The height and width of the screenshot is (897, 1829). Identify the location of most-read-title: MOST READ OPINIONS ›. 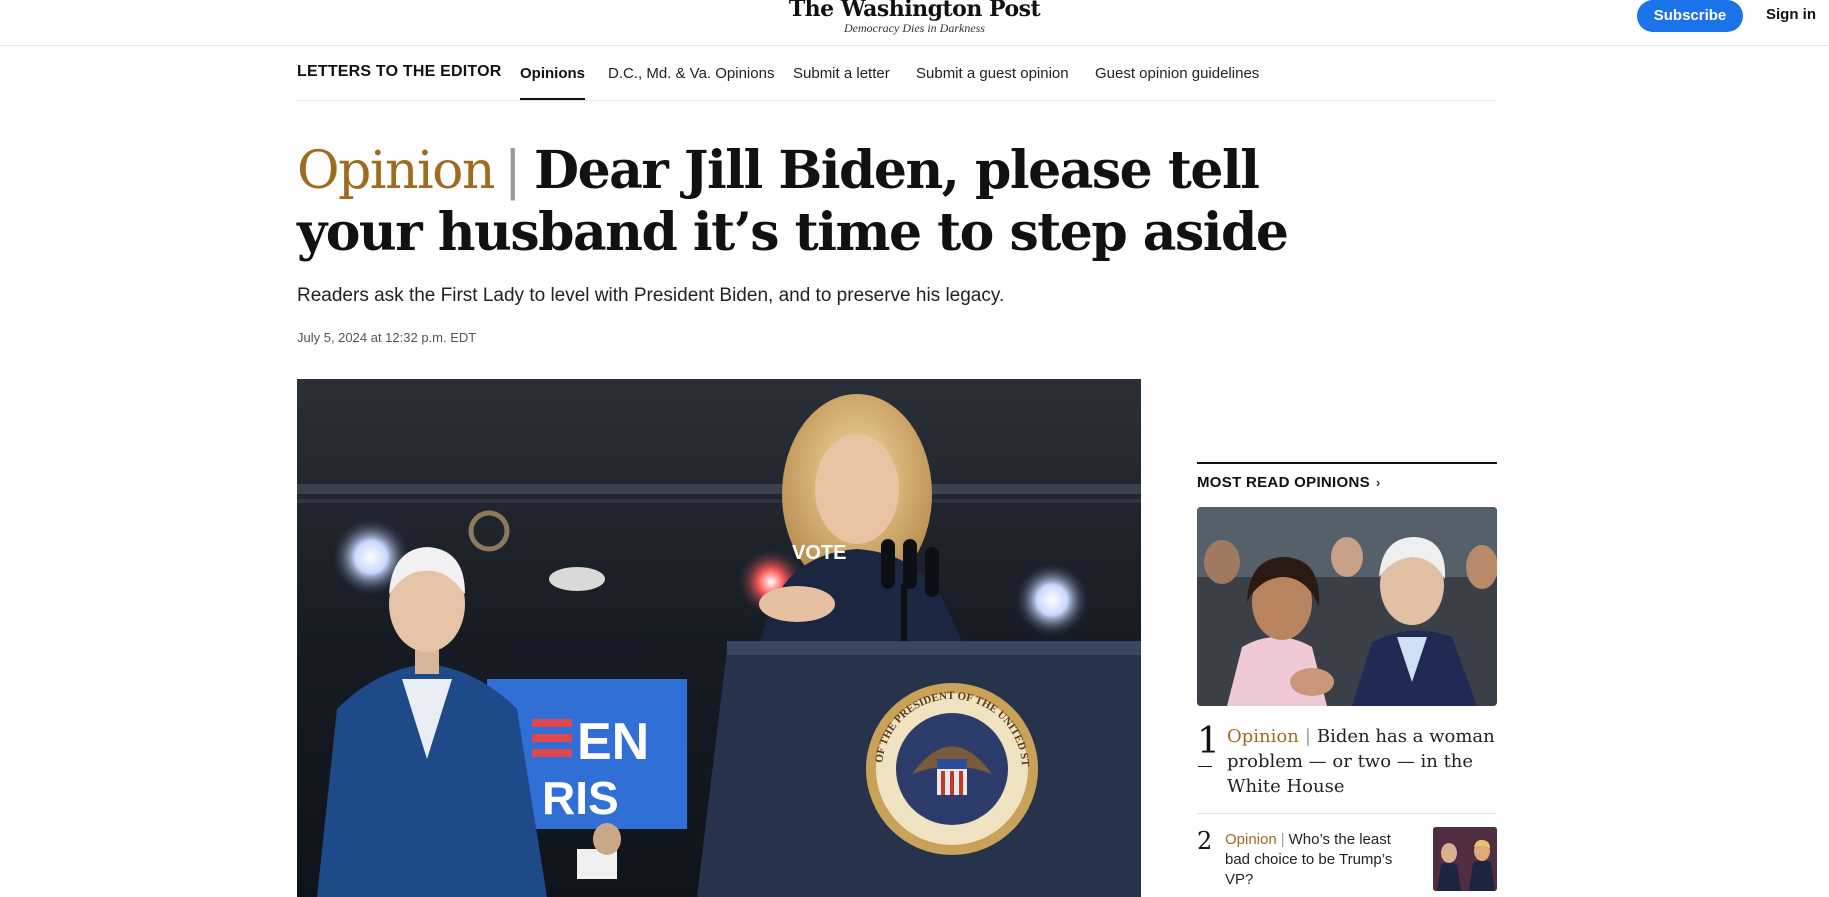
(1289, 482).